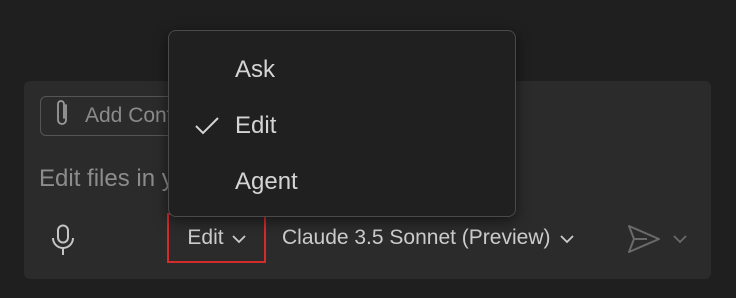 Image resolution: width=736 pixels, height=298 pixels. Describe the element at coordinates (266, 181) in the screenshot. I see `menu-item-label: Agent` at that location.